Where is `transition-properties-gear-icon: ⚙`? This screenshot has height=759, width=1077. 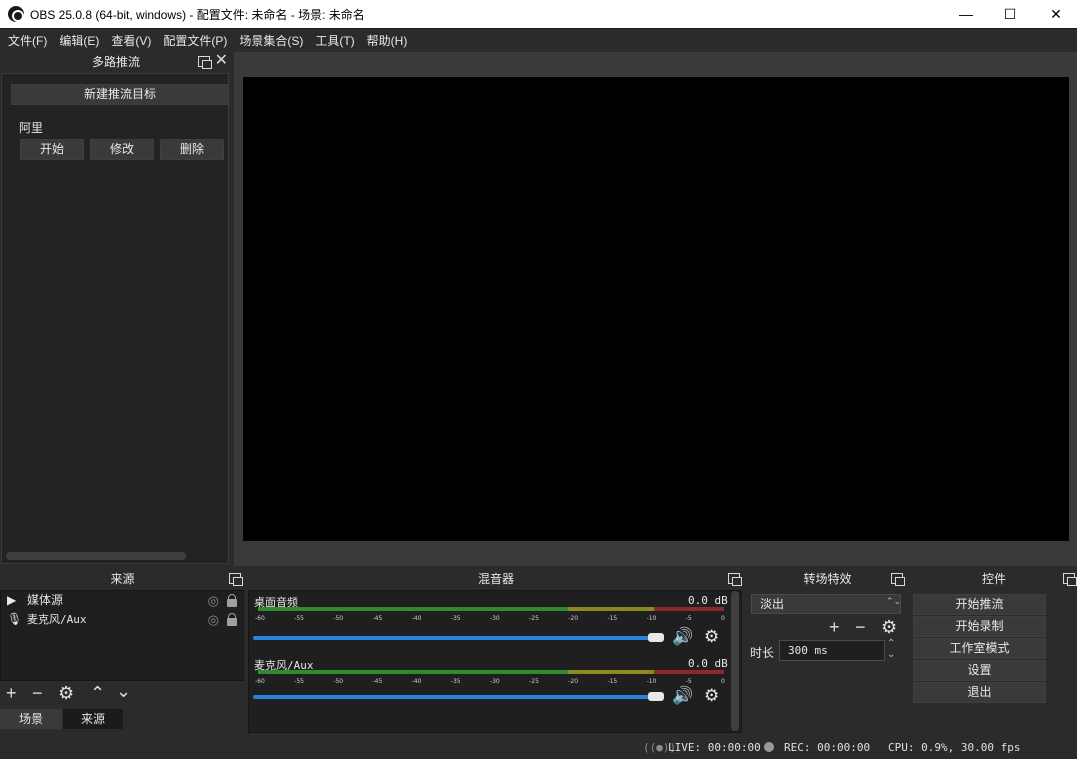 transition-properties-gear-icon: ⚙ is located at coordinates (889, 627).